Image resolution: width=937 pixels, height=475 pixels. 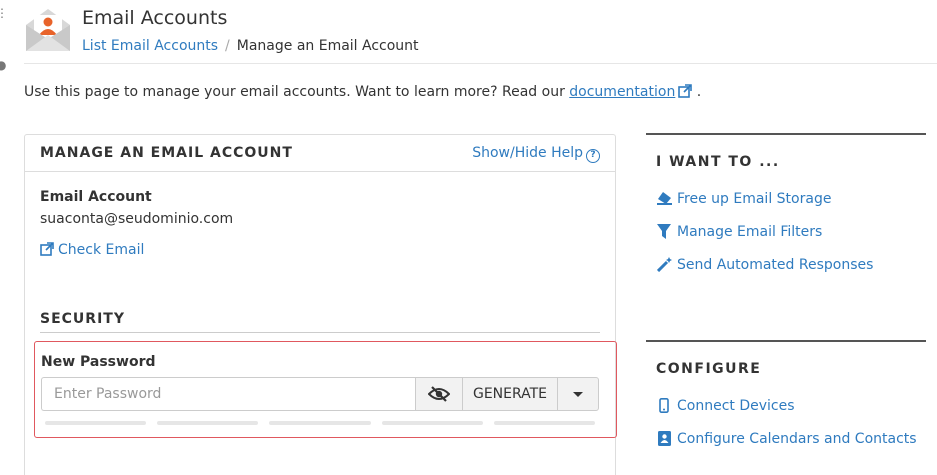 I want to click on left-nav-strip: ⋮ ●, so click(x=4, y=237).